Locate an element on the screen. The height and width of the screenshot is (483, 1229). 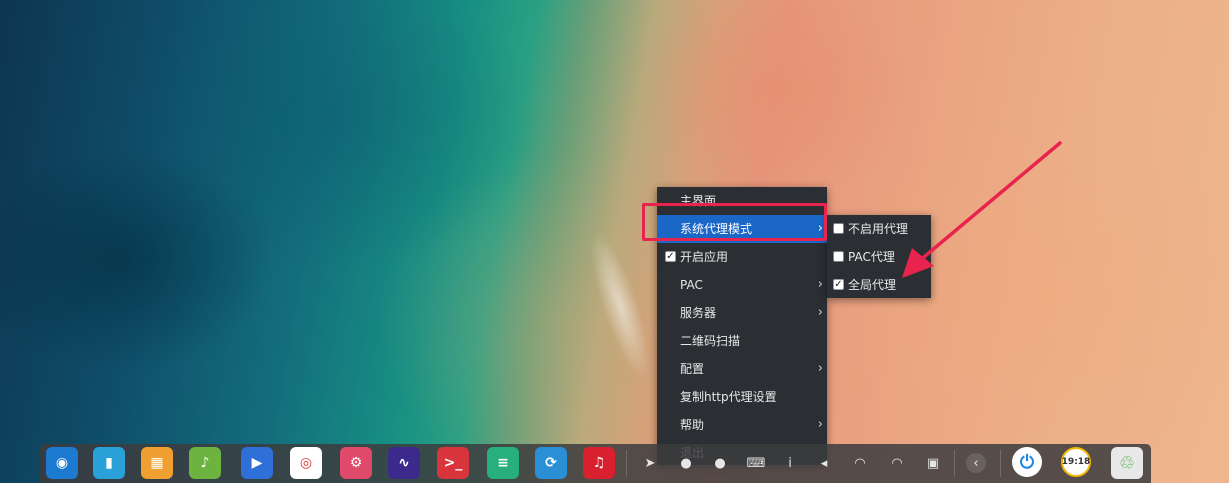
collapse-glyph: ‹ is located at coordinates (976, 463).